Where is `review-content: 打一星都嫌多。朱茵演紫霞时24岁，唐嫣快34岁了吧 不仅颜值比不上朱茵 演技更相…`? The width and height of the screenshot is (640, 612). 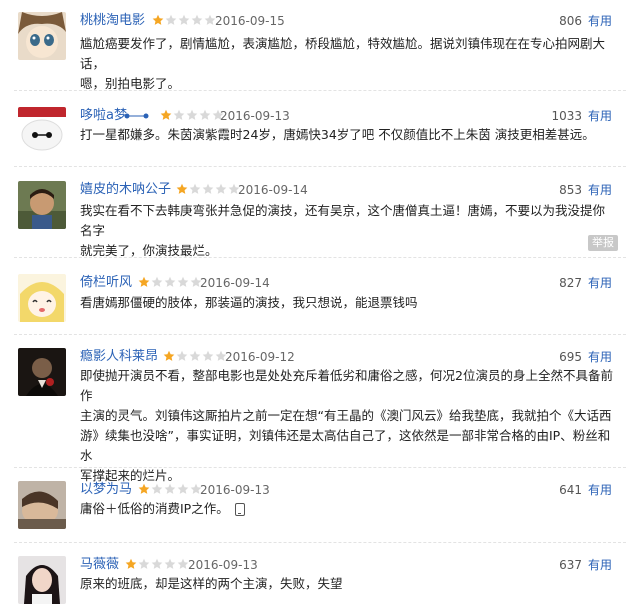
review-content: 打一星都嫌多。朱茵演紫霞时24岁，唐嫣快34岁了吧 不仅颜值比不上朱茵 演技更相… is located at coordinates (348, 135).